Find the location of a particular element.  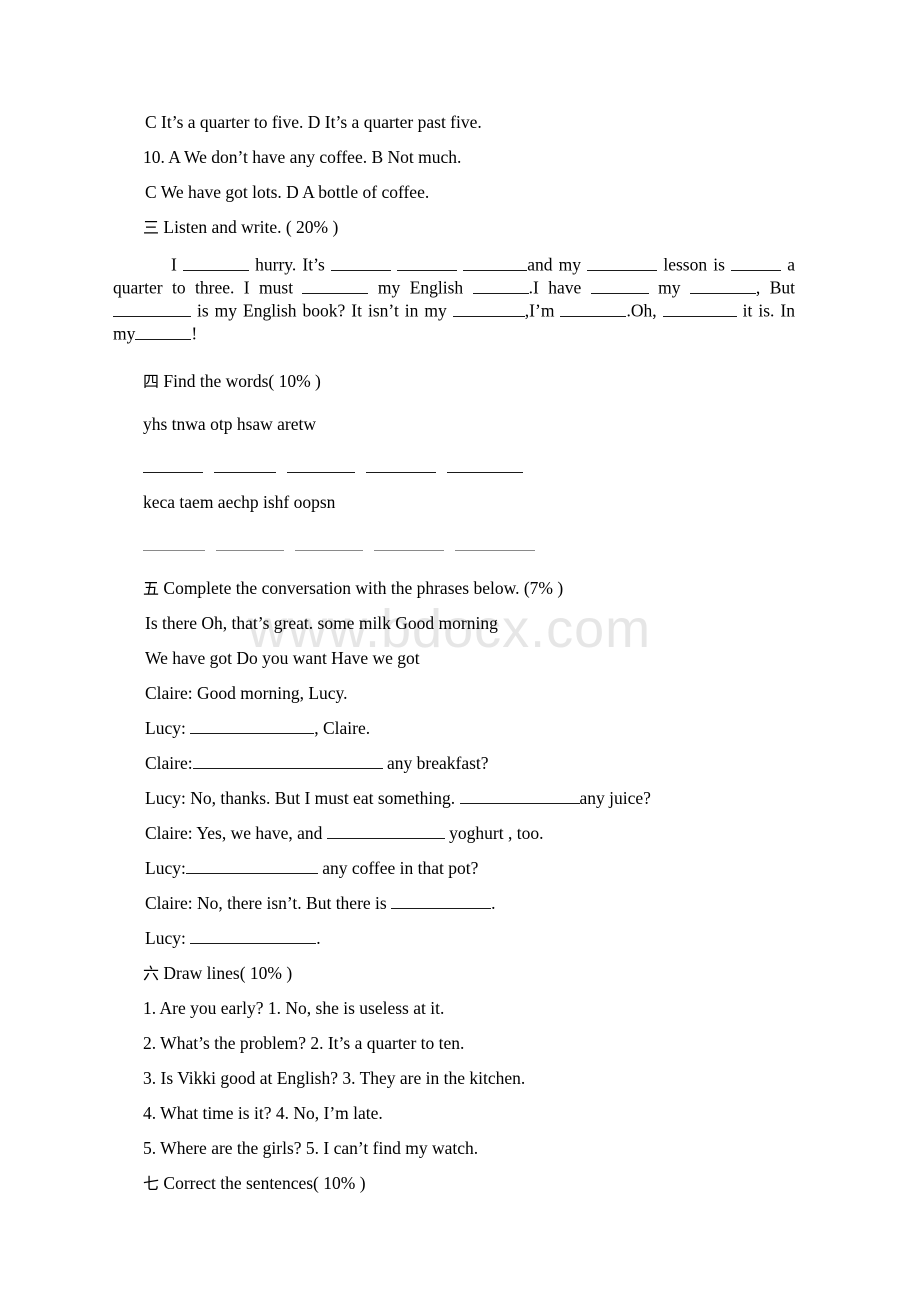

scramble-row-1: yhs tnwa otp hsaw aretw is located at coordinates (230, 423).